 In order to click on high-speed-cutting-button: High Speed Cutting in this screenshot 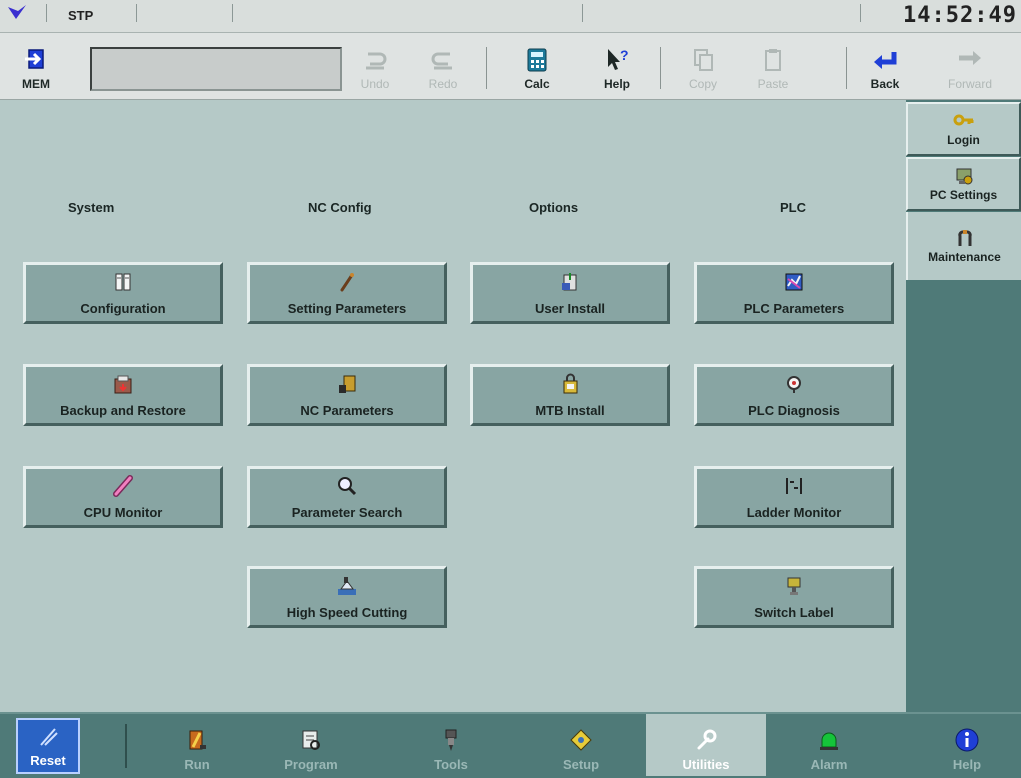, I will do `click(347, 597)`.